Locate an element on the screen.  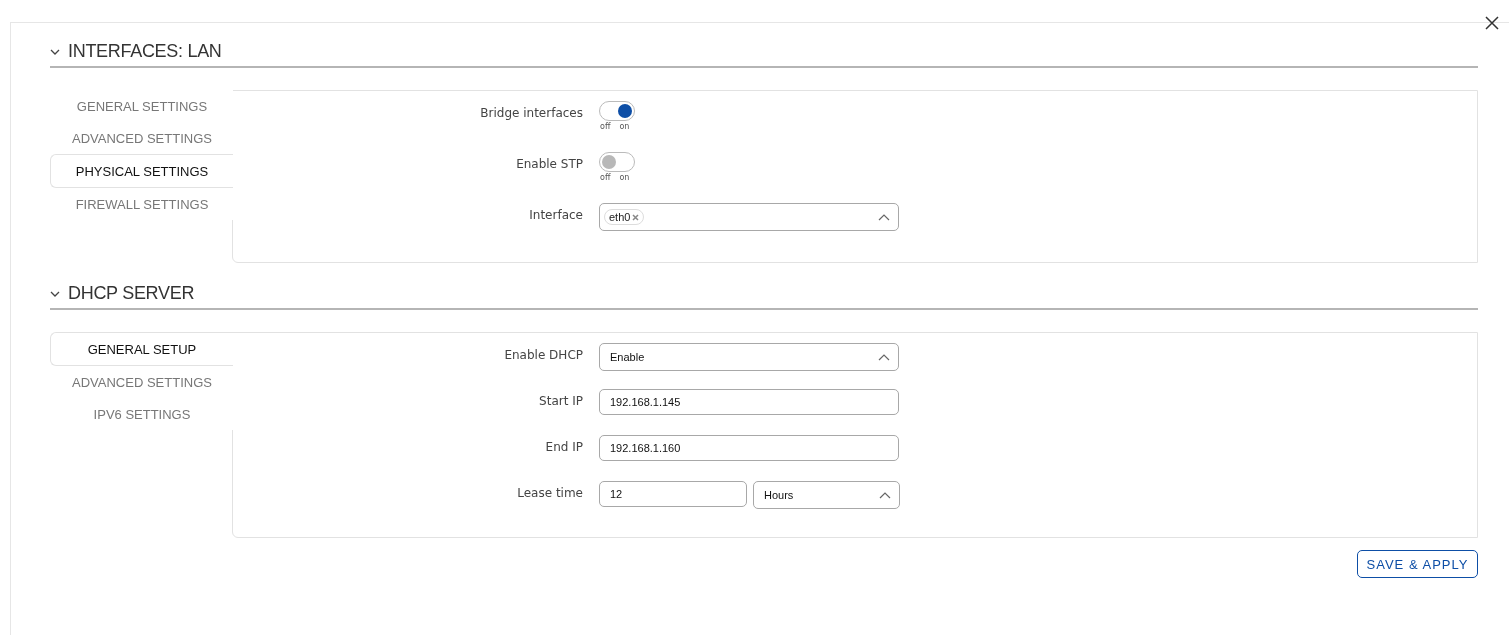
section-title: INTERFACES: LAN is located at coordinates (145, 51).